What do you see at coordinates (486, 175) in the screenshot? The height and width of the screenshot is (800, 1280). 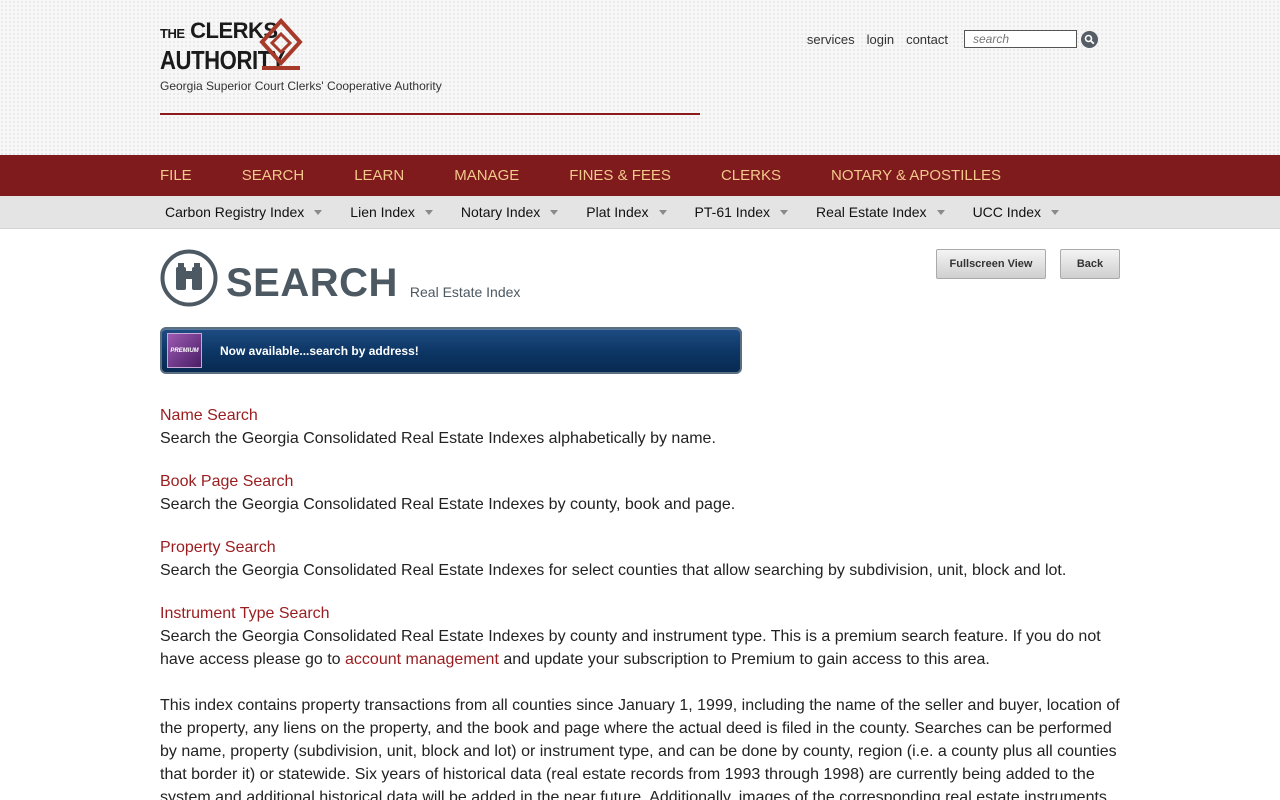 I see `nav-manage: MANAGE` at bounding box center [486, 175].